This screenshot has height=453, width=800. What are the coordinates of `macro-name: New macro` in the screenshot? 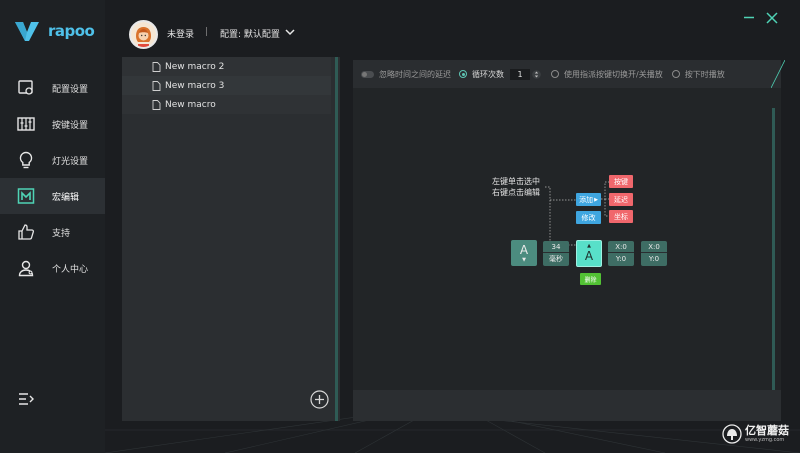 It's located at (190, 104).